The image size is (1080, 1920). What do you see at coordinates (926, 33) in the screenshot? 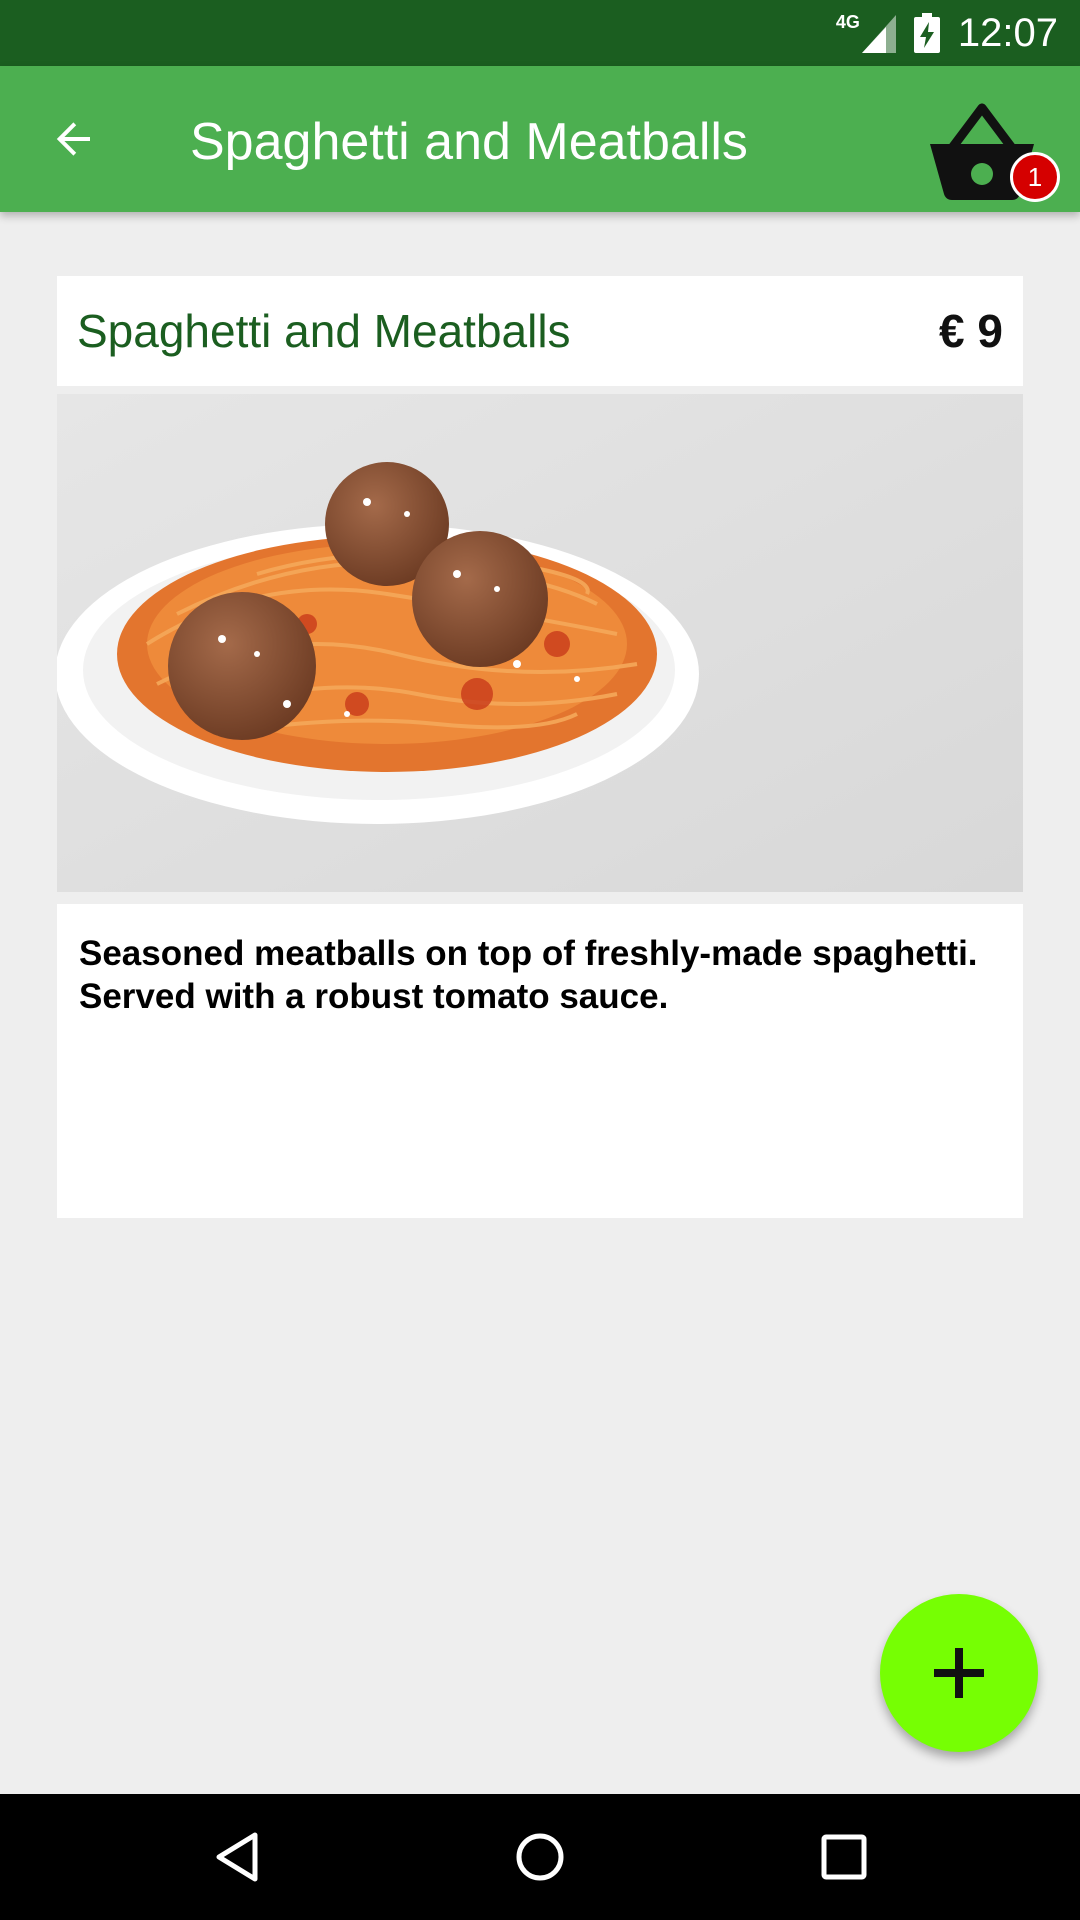
I see `battery-charging-icon` at bounding box center [926, 33].